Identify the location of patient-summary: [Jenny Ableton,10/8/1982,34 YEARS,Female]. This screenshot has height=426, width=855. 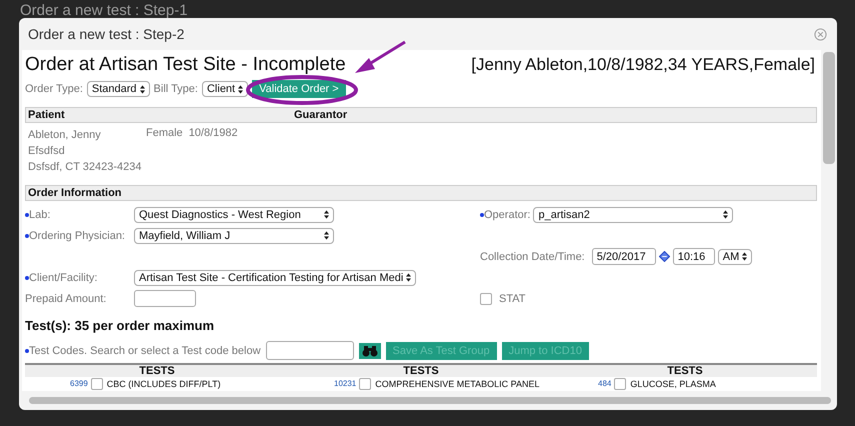
(643, 65).